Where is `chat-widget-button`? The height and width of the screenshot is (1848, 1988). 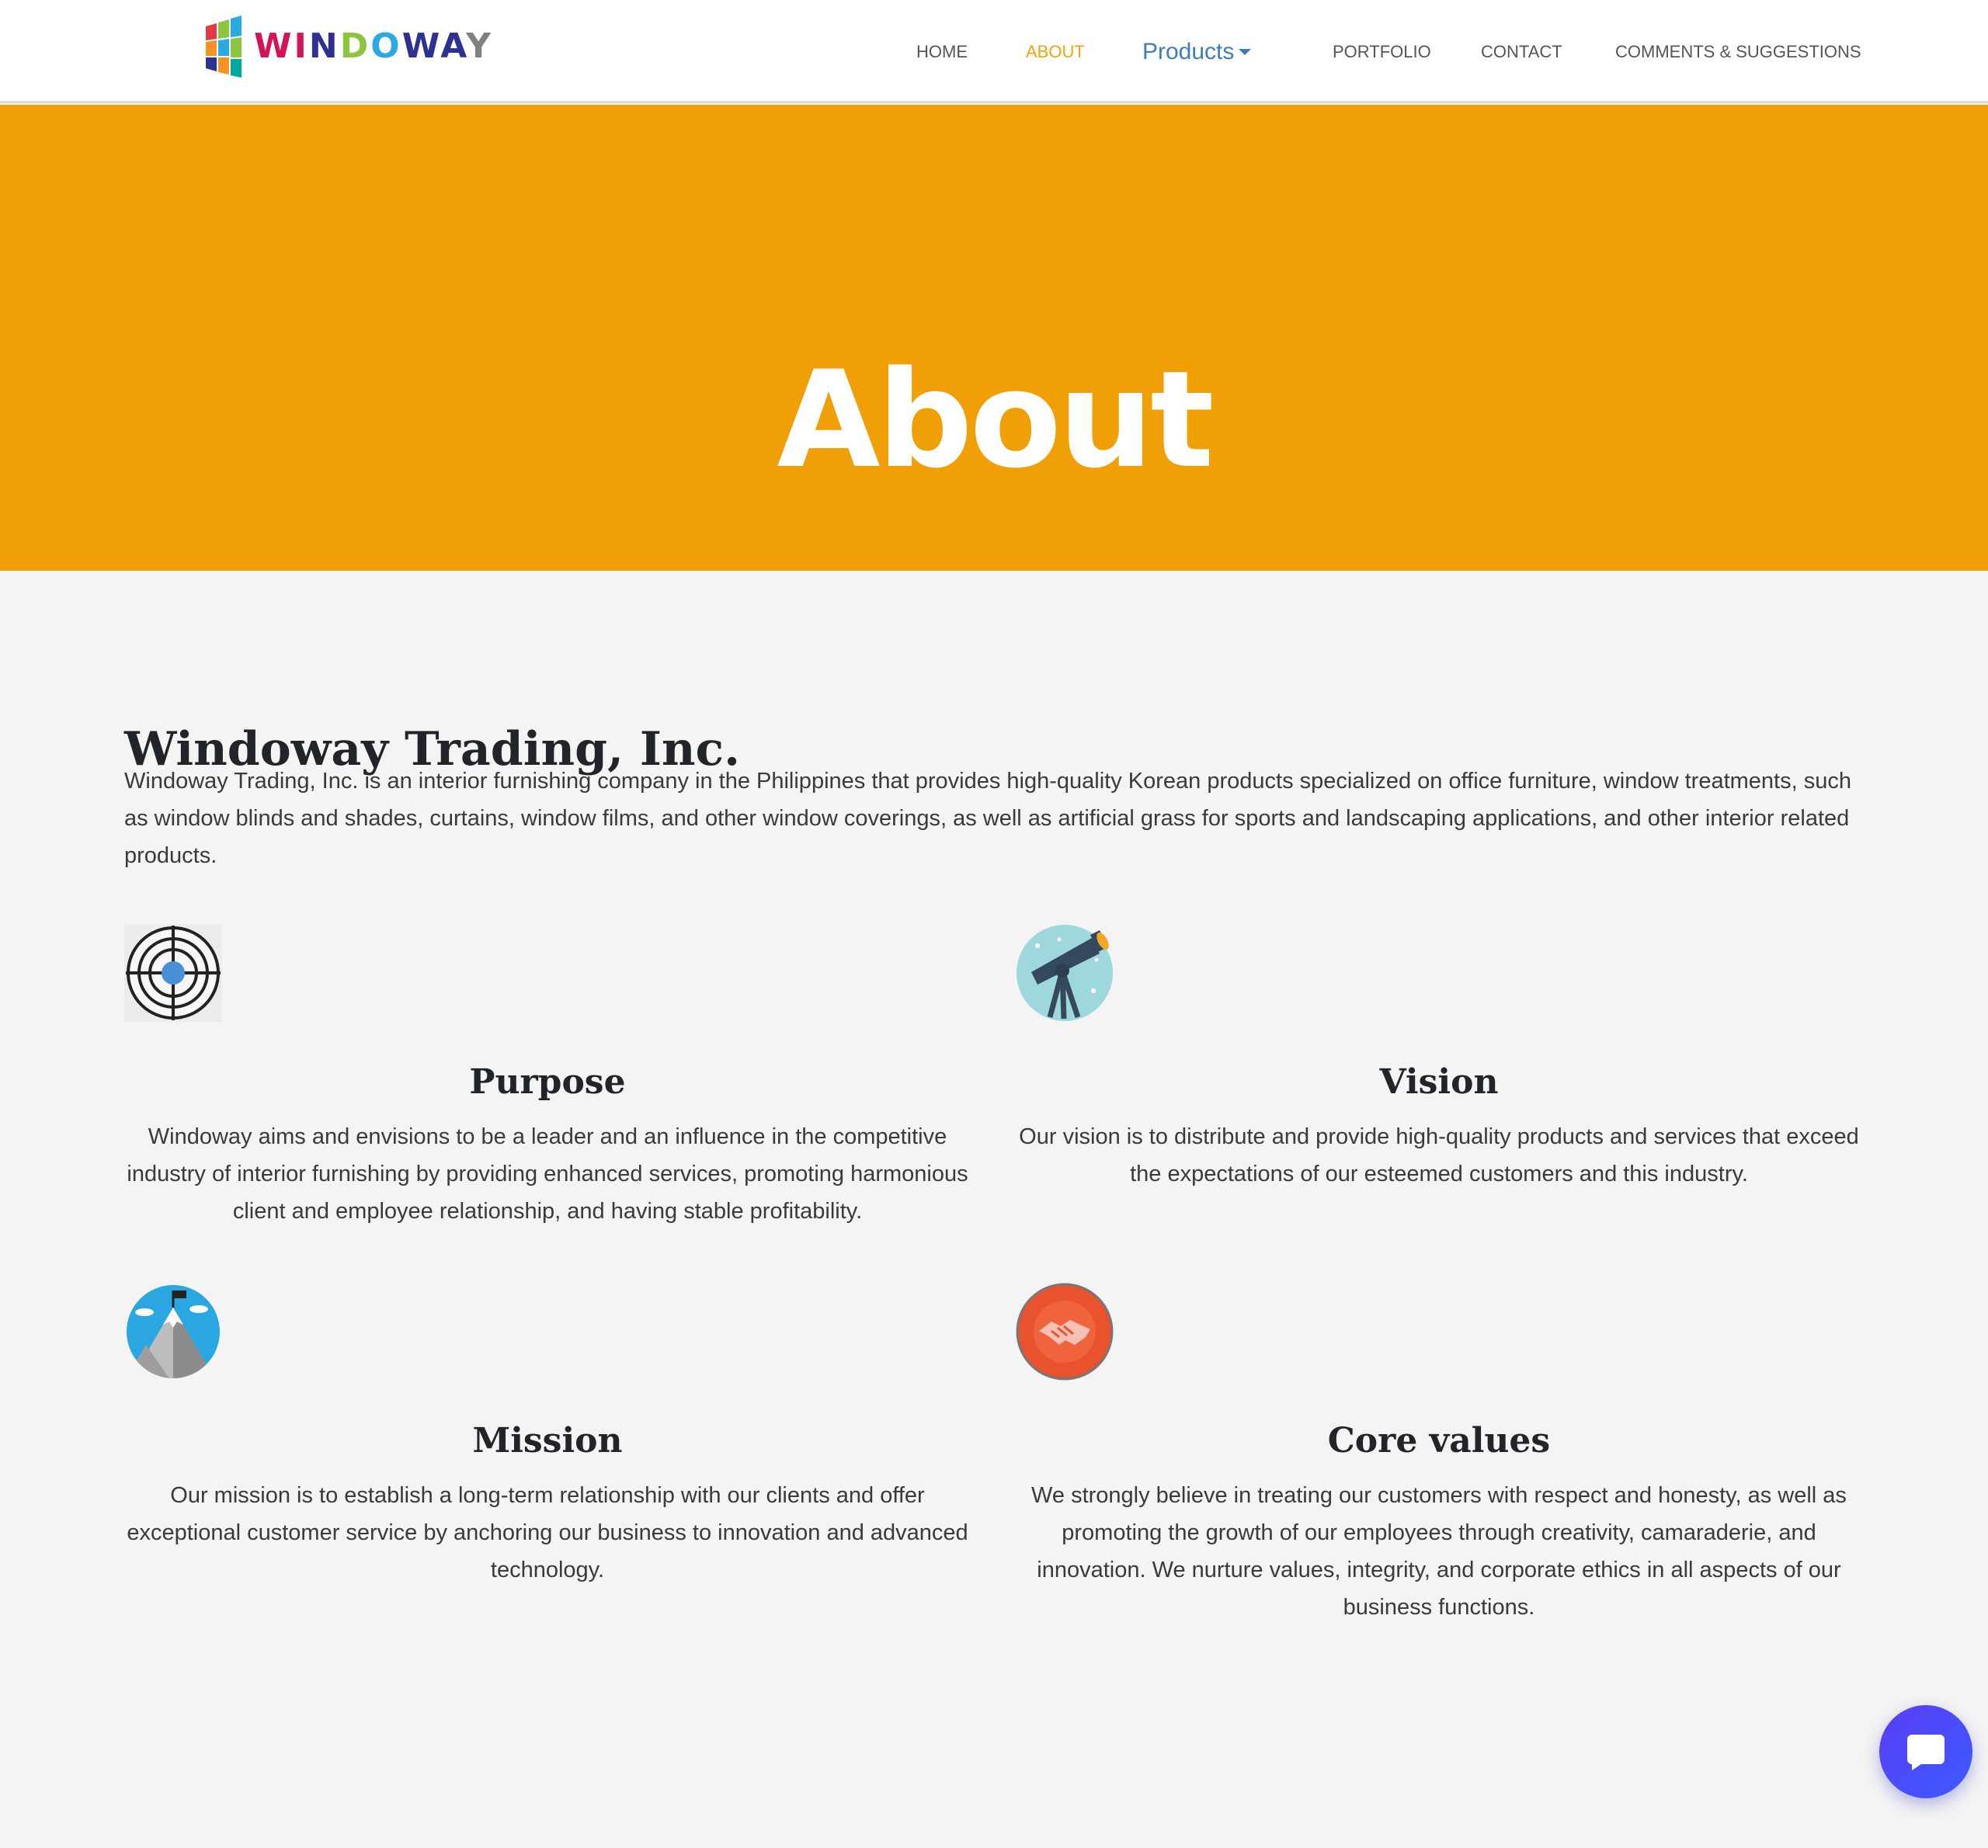
chat-widget-button is located at coordinates (1925, 1751).